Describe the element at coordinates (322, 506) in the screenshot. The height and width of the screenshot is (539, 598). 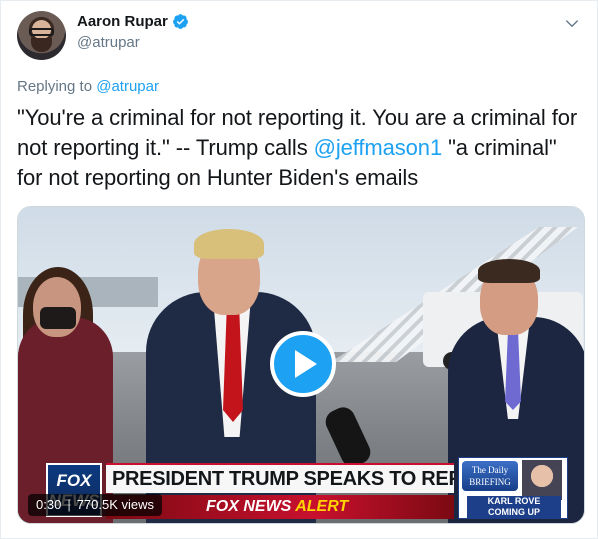
I see `alert-word: ALERT` at that location.